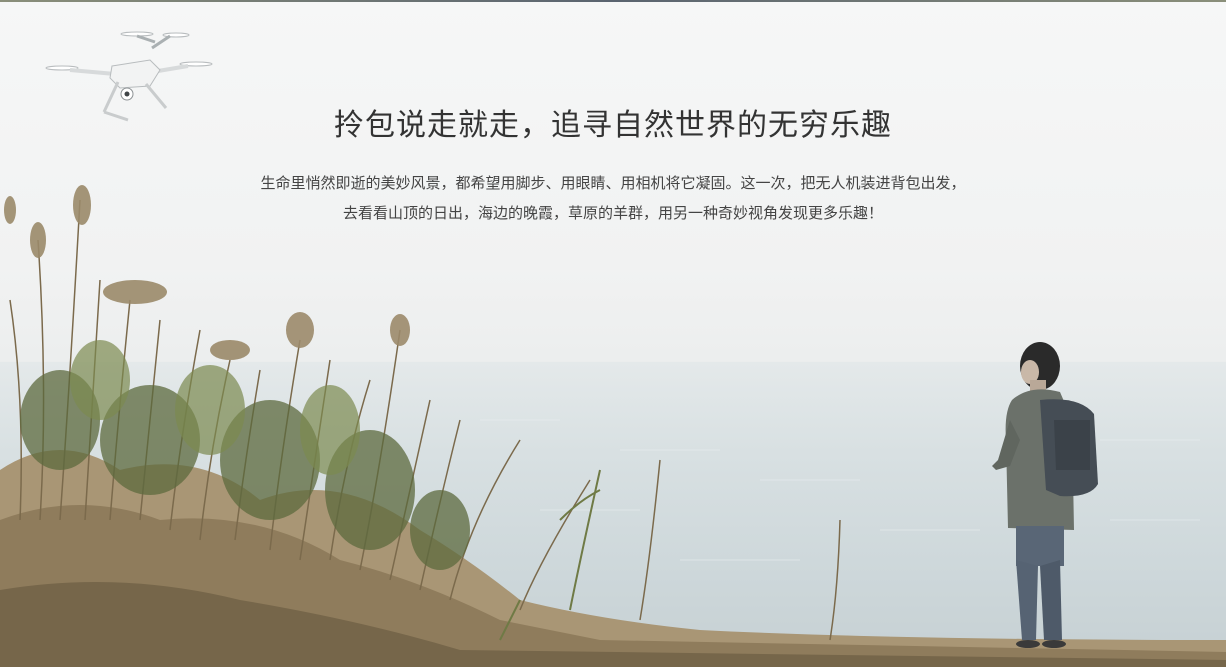 The height and width of the screenshot is (667, 1226). Describe the element at coordinates (613, 125) in the screenshot. I see `banner-title: 拎包说走就走，追寻自然世界的无穷乐趣` at that location.